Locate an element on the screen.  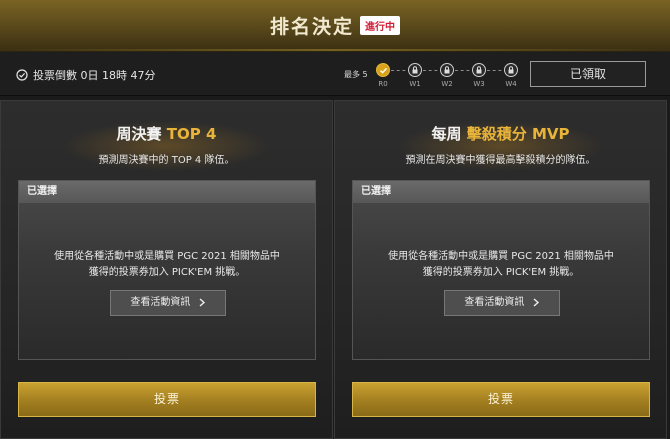
countdown-text: 投票倒數 0日 18時 47分 is located at coordinates (94, 75).